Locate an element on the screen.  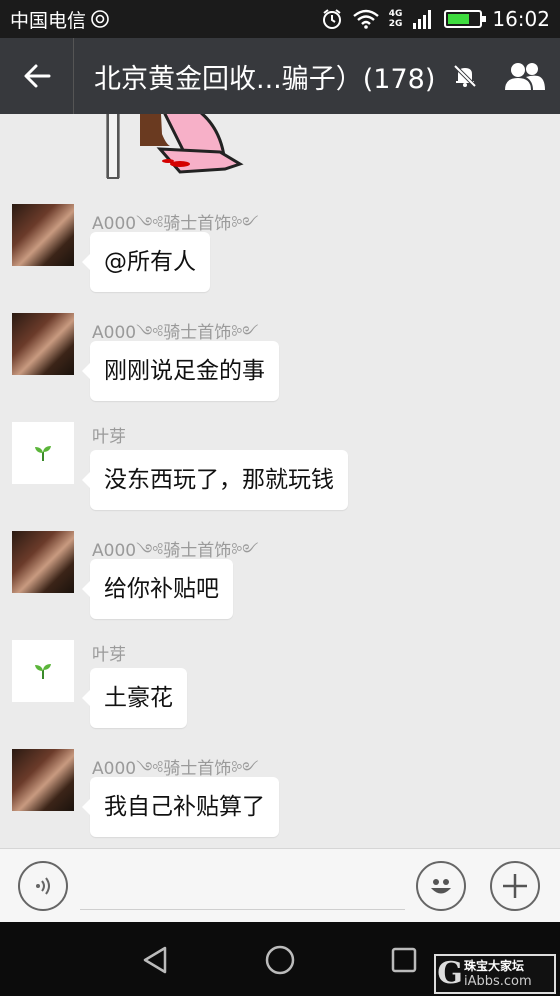
network-type: 4G 2G is located at coordinates (396, 19).